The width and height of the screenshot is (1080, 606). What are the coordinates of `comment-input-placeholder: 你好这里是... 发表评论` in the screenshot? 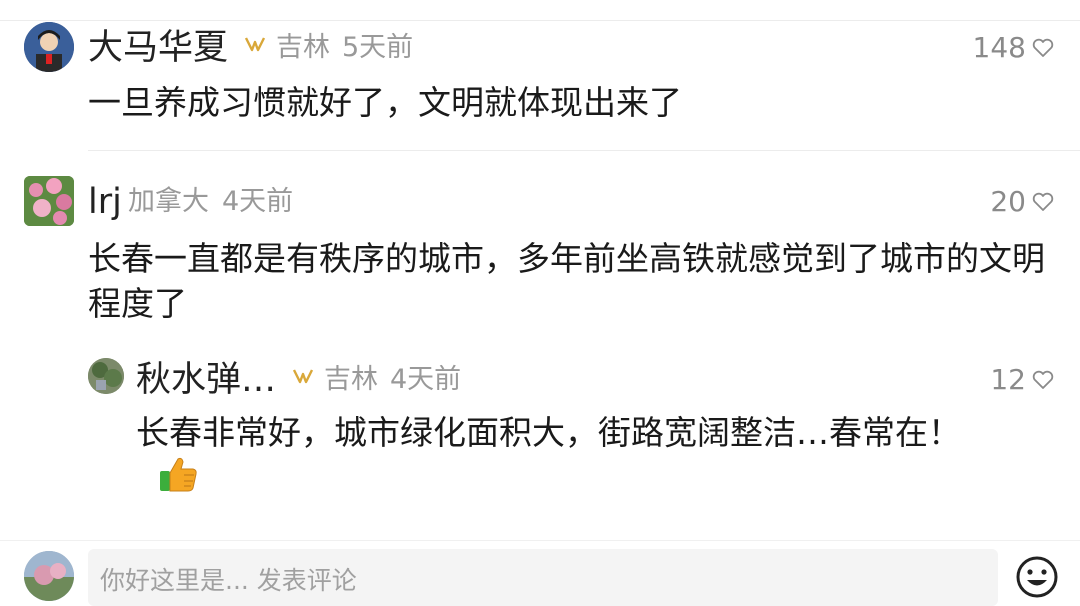 It's located at (228, 580).